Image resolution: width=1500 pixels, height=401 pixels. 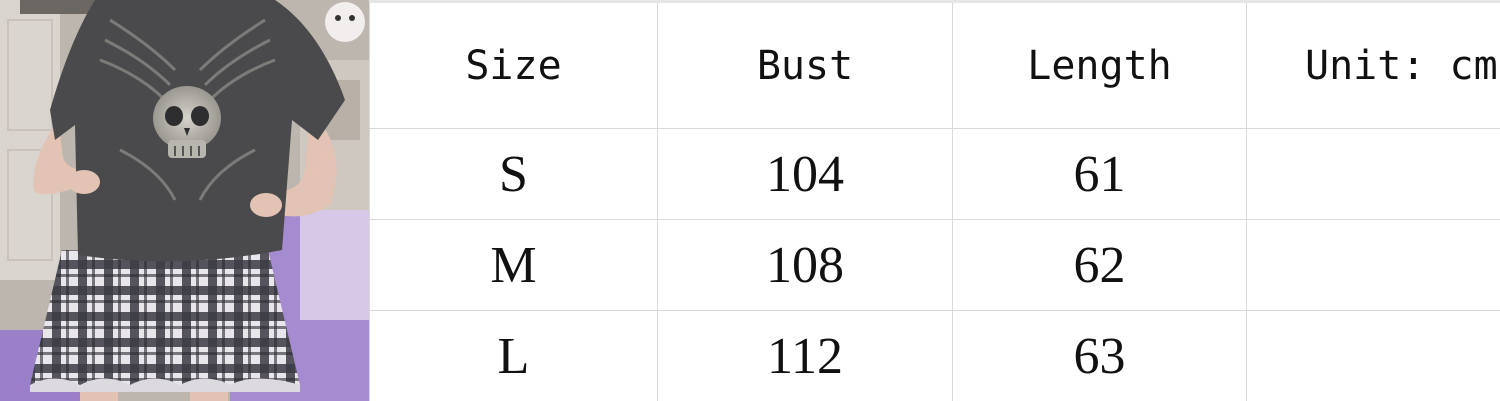 I want to click on wall-hooks, so click(x=60, y=7).